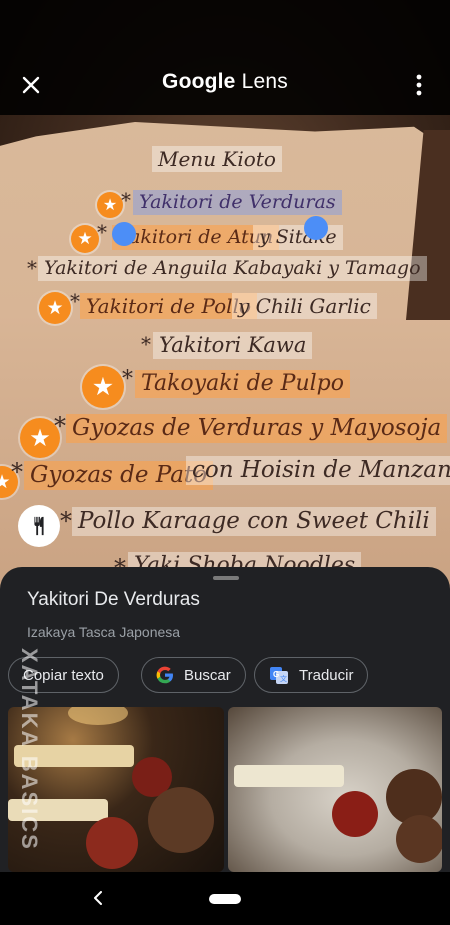 Image resolution: width=450 pixels, height=925 pixels. I want to click on app-title: Google Lens, so click(225, 82).